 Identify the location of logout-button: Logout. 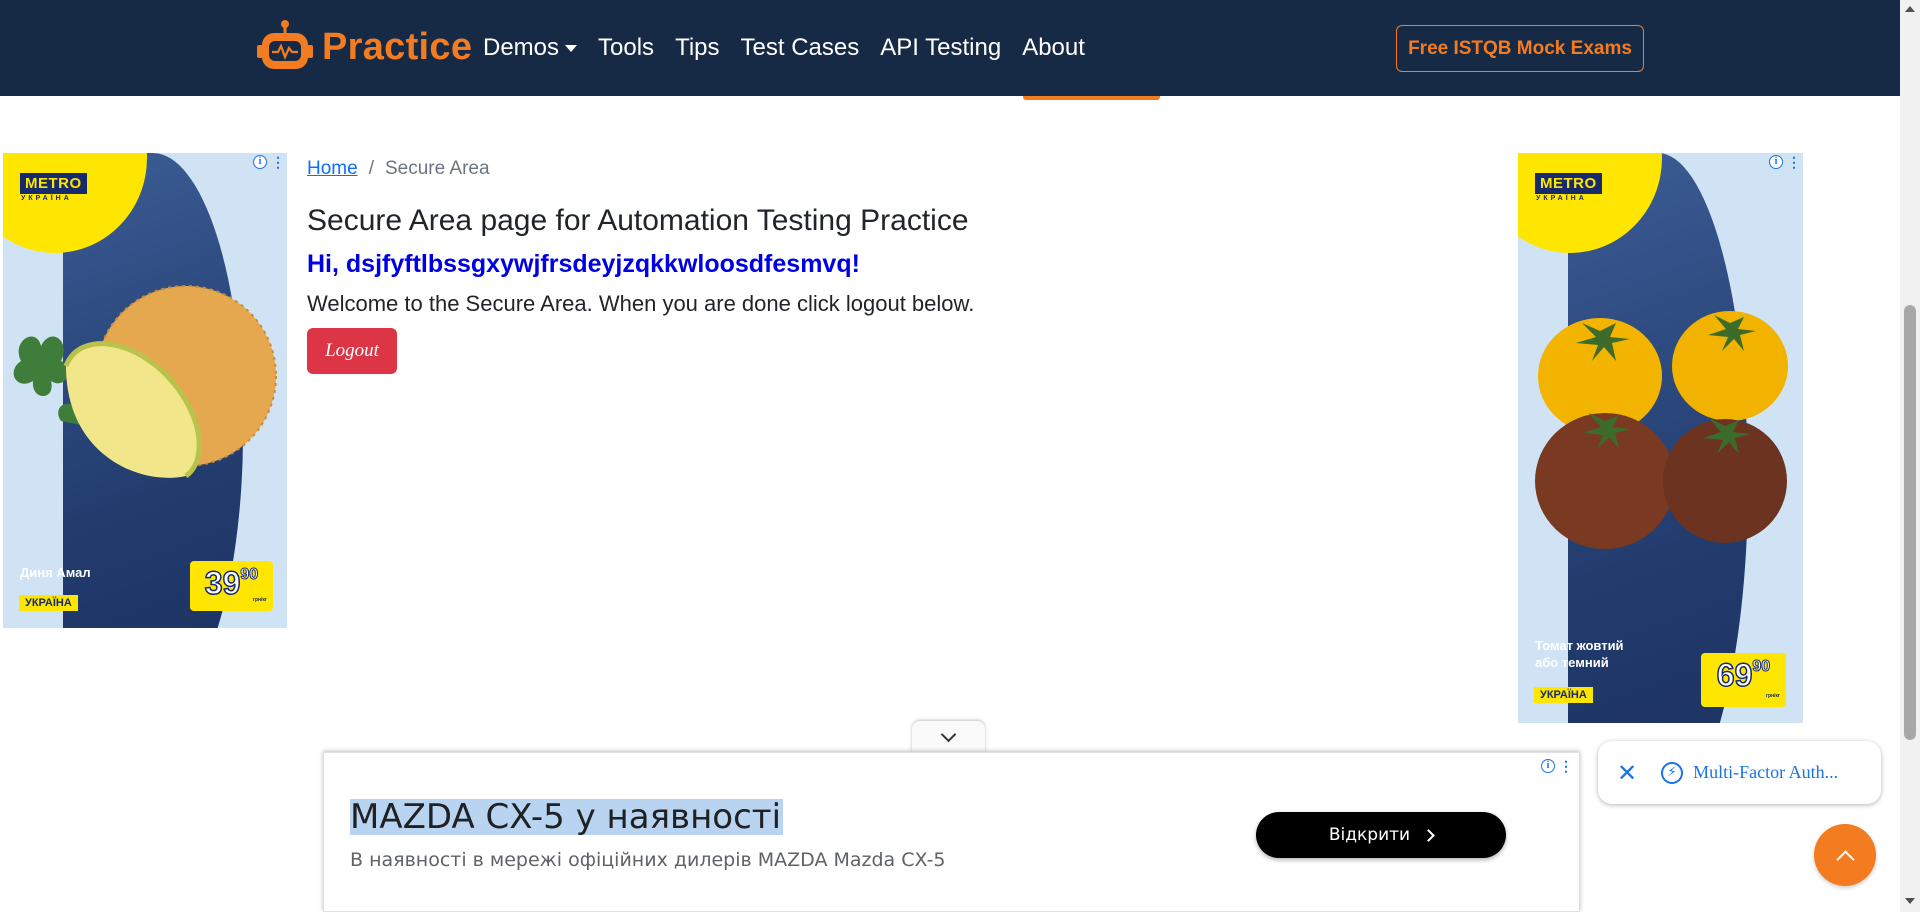
(352, 351).